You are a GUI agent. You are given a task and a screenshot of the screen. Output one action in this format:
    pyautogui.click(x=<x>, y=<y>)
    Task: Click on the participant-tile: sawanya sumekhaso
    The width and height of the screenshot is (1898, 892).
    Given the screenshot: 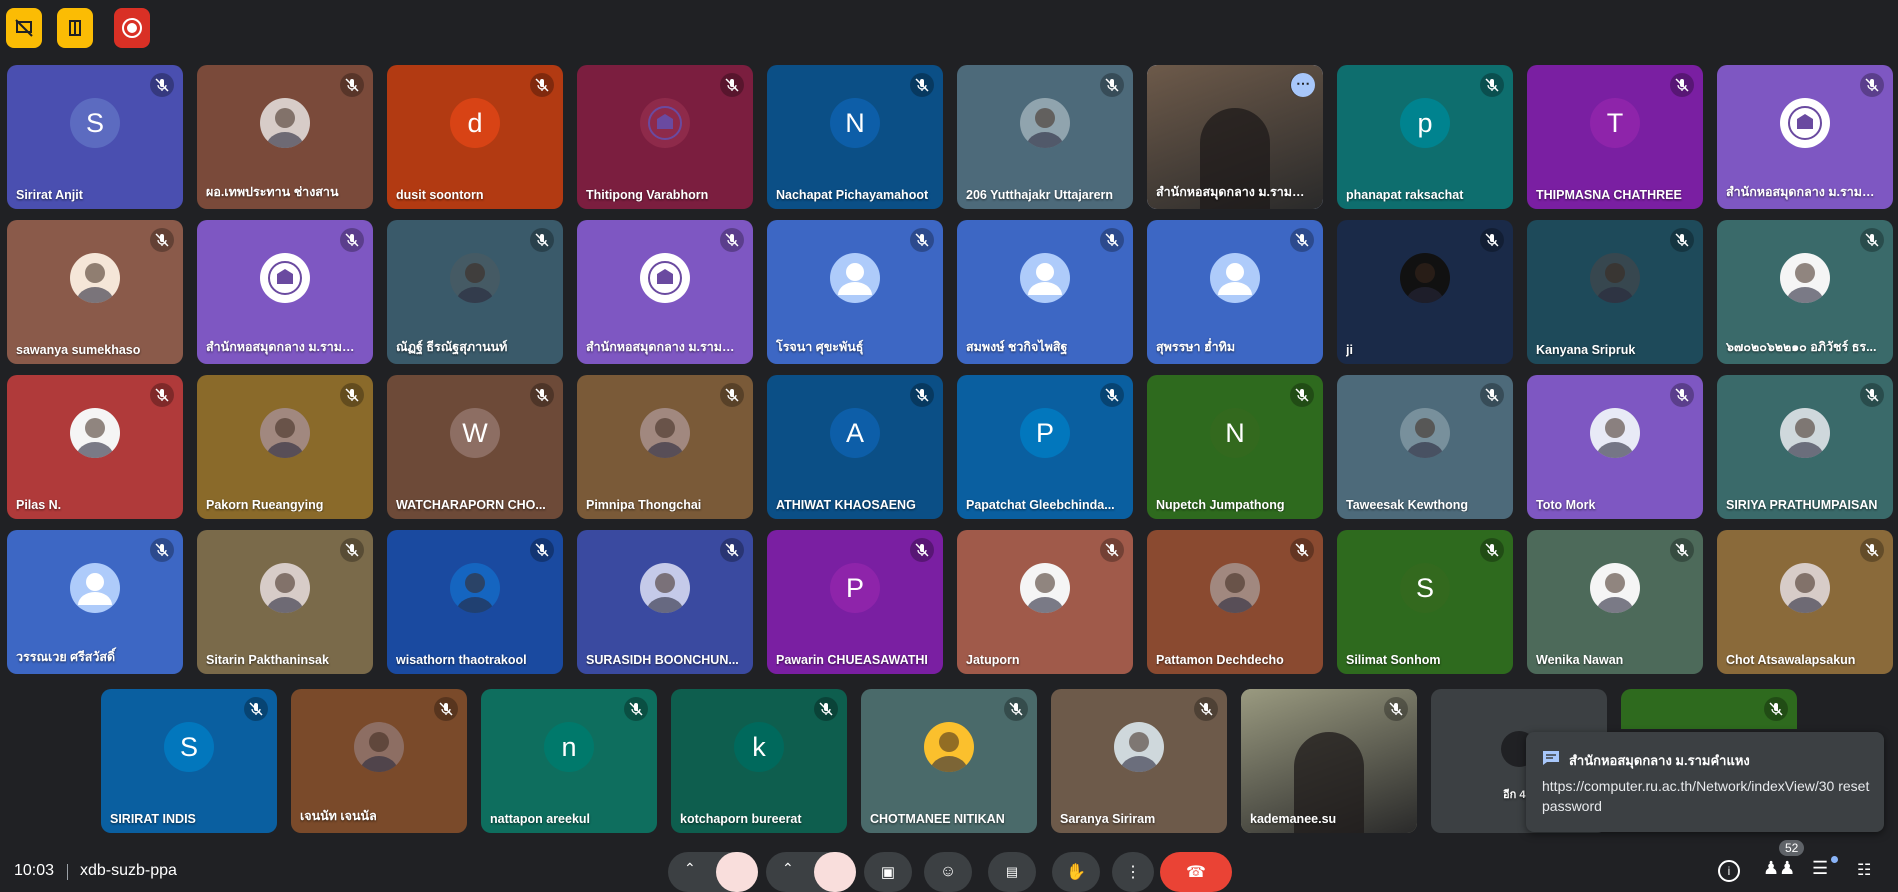 What is the action you would take?
    pyautogui.click(x=95, y=292)
    